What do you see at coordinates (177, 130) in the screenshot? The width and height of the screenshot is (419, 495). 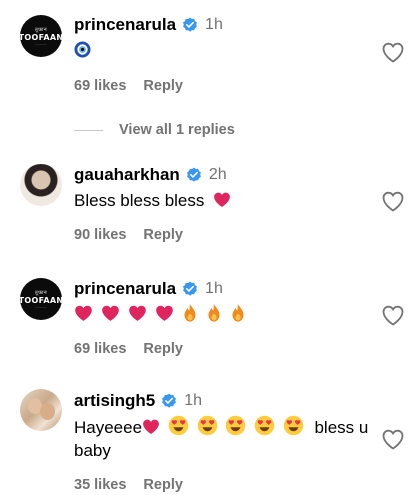 I see `view-replies-label: View all 1 replies` at bounding box center [177, 130].